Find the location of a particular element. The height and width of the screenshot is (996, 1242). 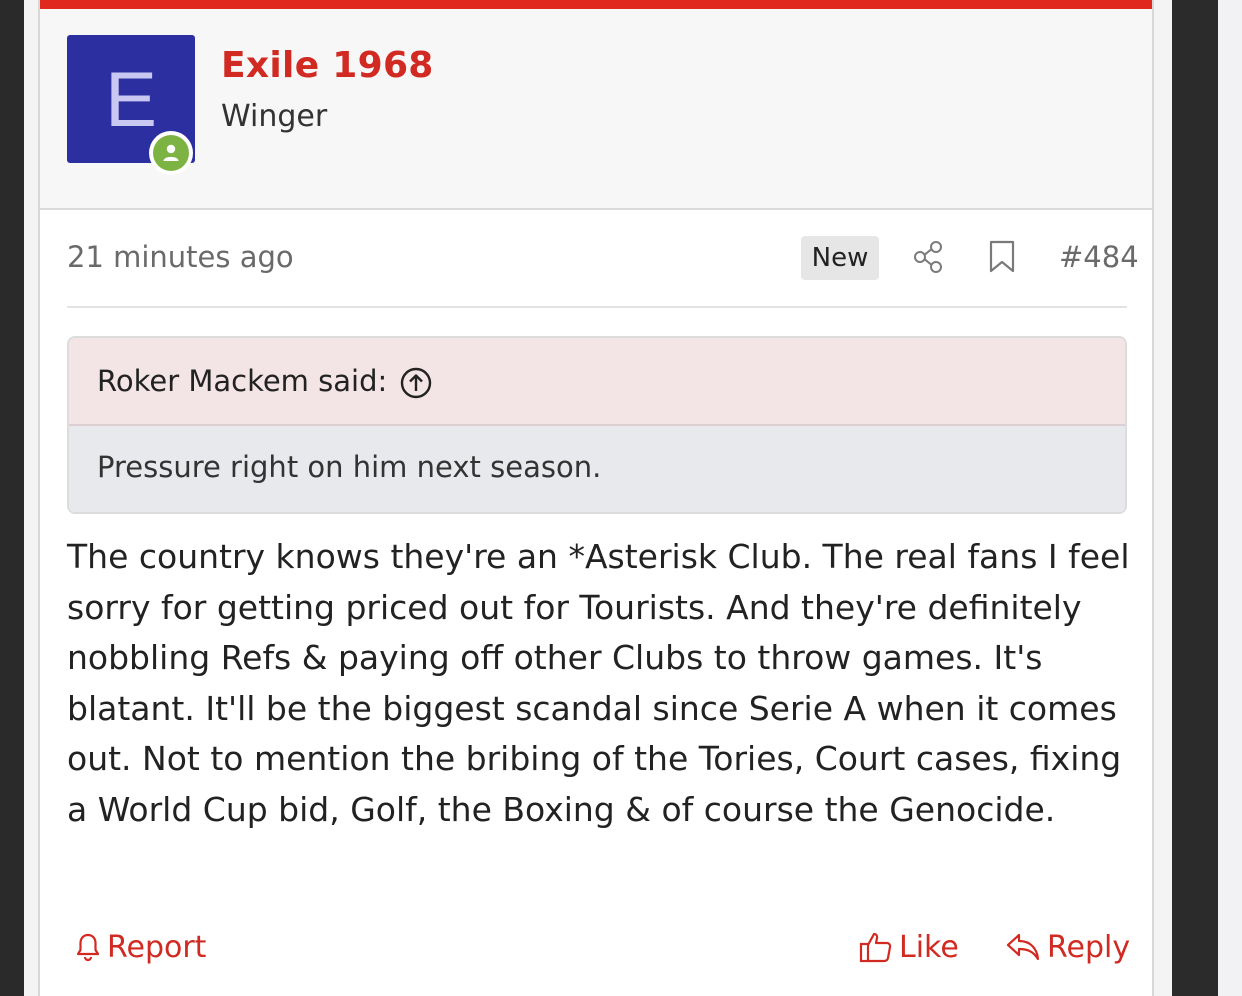

reply-icon is located at coordinates (1023, 947).